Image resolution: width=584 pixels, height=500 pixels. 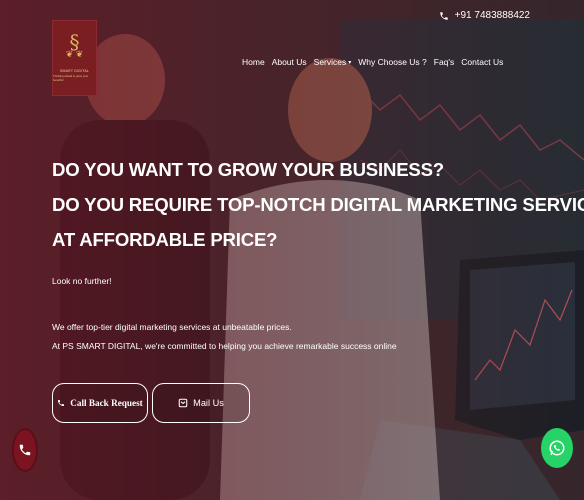 What do you see at coordinates (165, 239) in the screenshot?
I see `headline-line-3: AT AFFORDABLE PRICE?` at bounding box center [165, 239].